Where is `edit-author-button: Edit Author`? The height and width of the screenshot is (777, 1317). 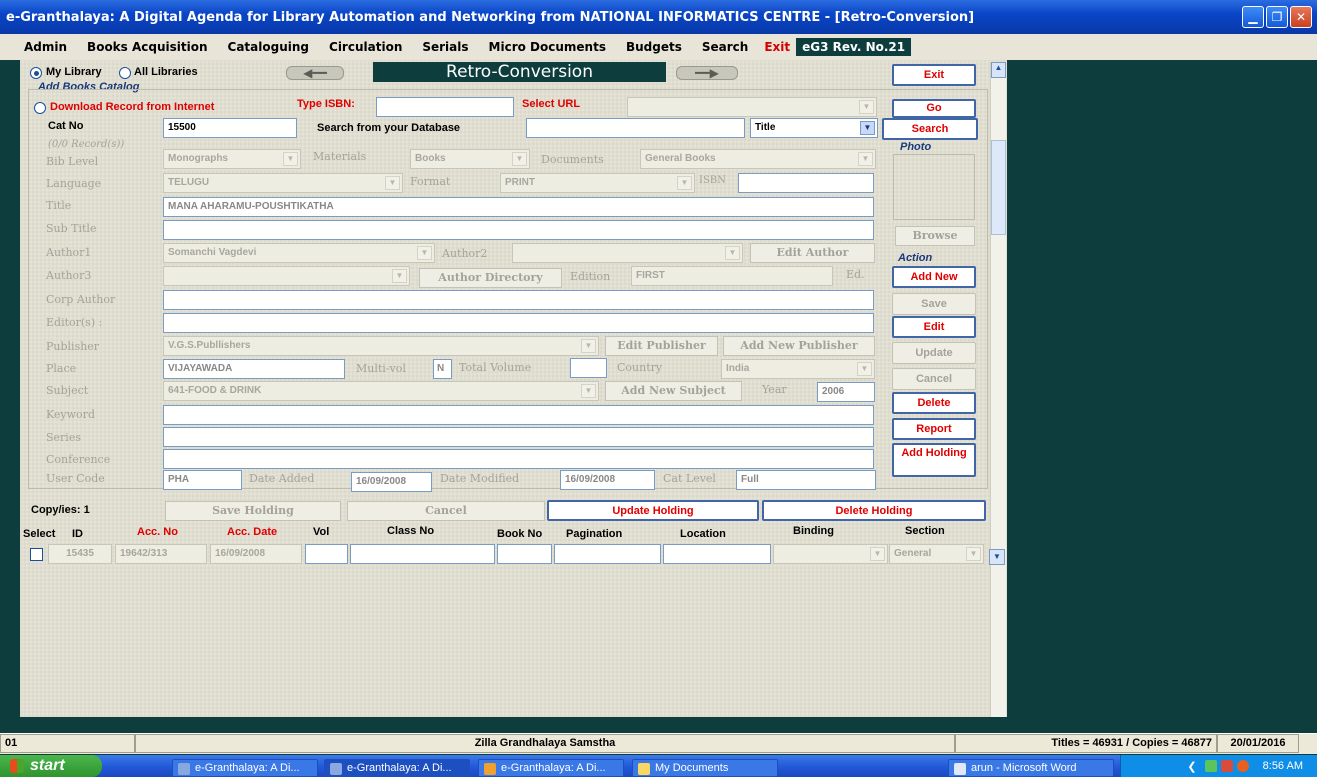 edit-author-button: Edit Author is located at coordinates (812, 253).